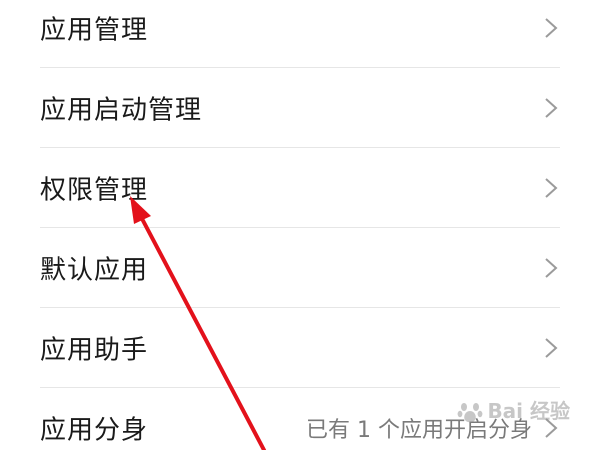  What do you see at coordinates (94, 30) in the screenshot?
I see `menu-item-label: 应用管理` at bounding box center [94, 30].